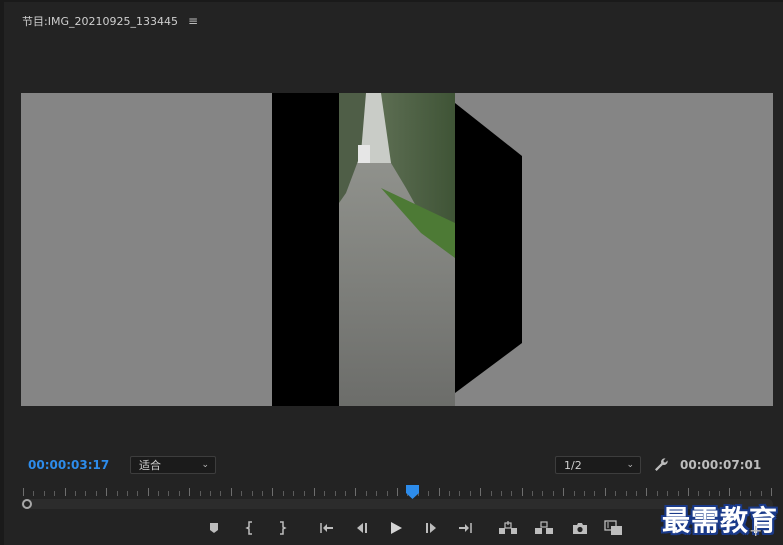 The height and width of the screenshot is (545, 783). What do you see at coordinates (250, 528) in the screenshot?
I see `mark-in-icon` at bounding box center [250, 528].